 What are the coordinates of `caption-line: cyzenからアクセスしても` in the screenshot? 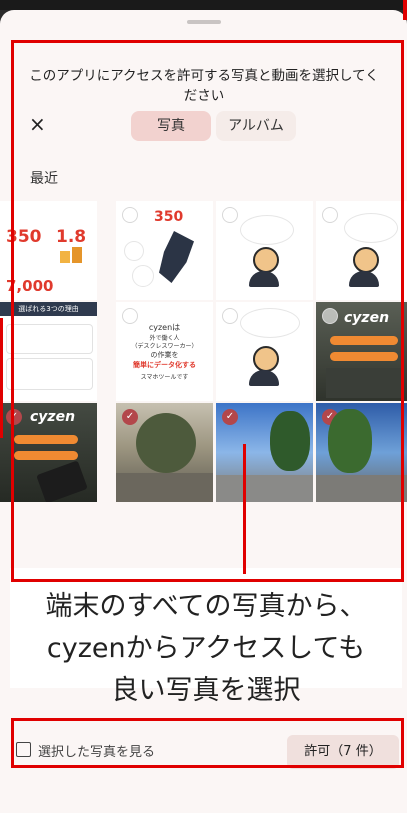 It's located at (206, 648).